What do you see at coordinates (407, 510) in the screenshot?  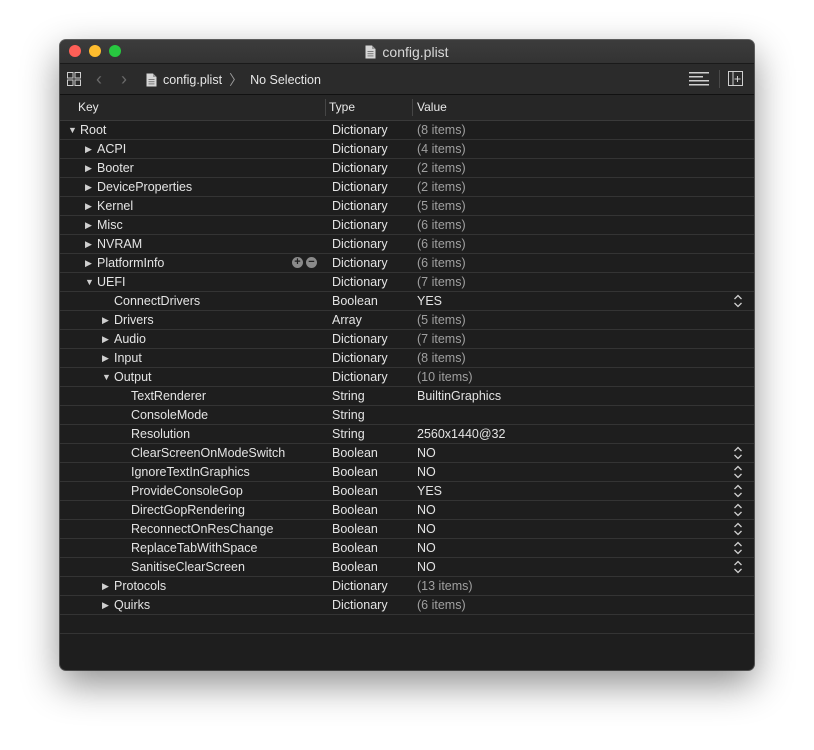 I see `plist-row: DirectGopRendering Boolean NO` at bounding box center [407, 510].